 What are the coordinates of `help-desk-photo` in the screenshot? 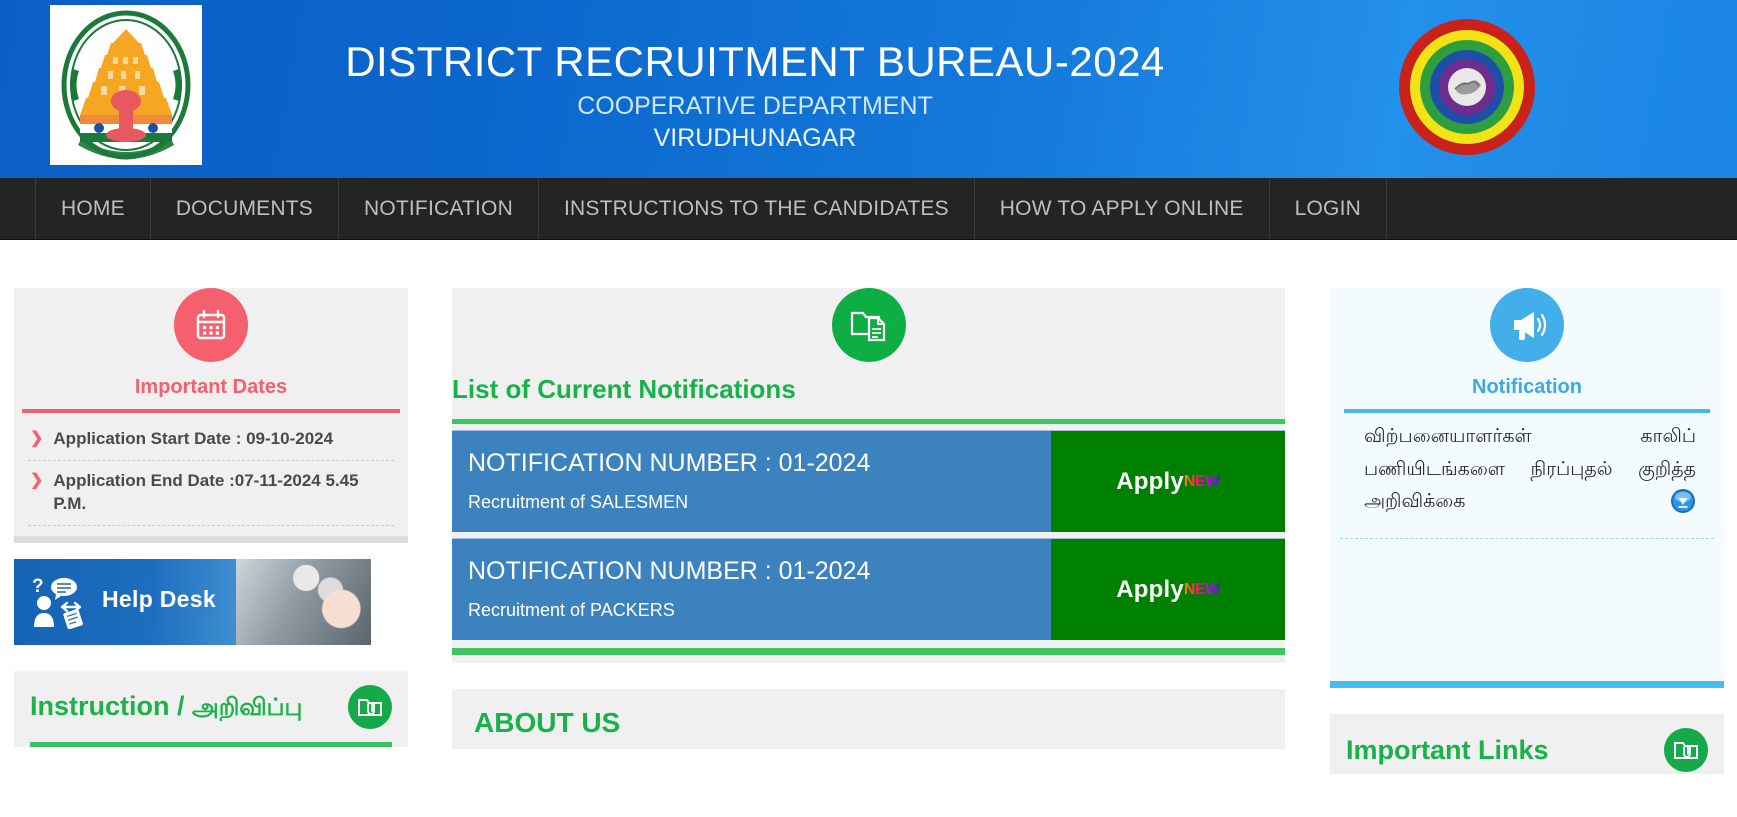 It's located at (303, 601).